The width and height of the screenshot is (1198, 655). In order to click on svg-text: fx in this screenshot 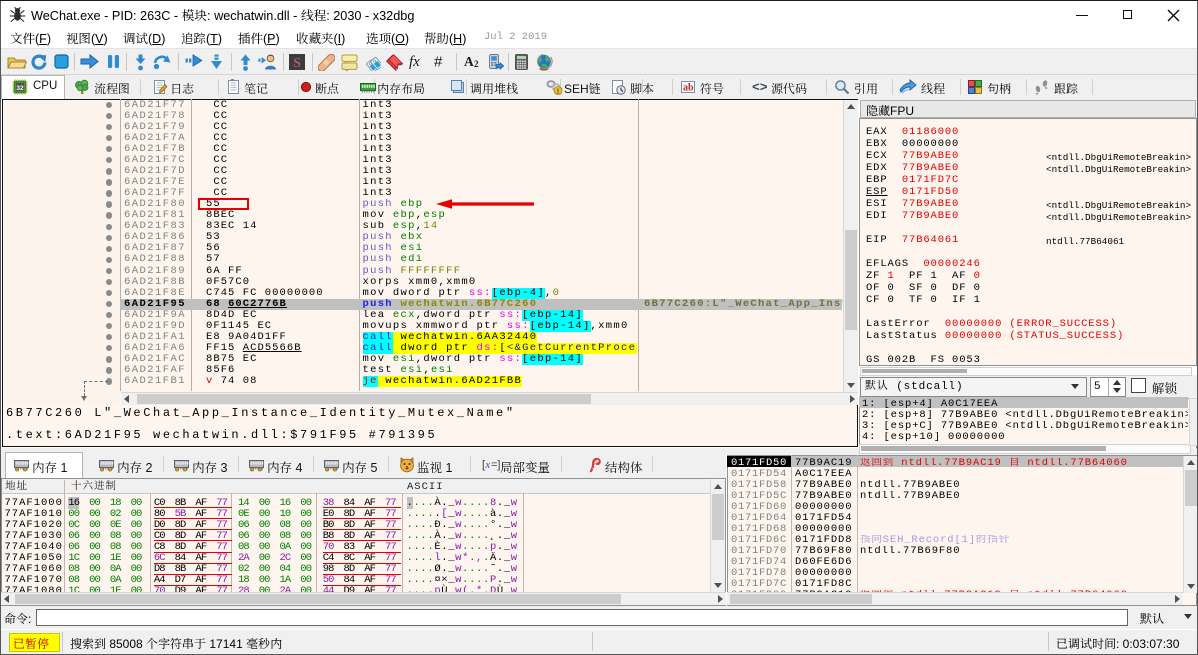, I will do `click(414, 61)`.